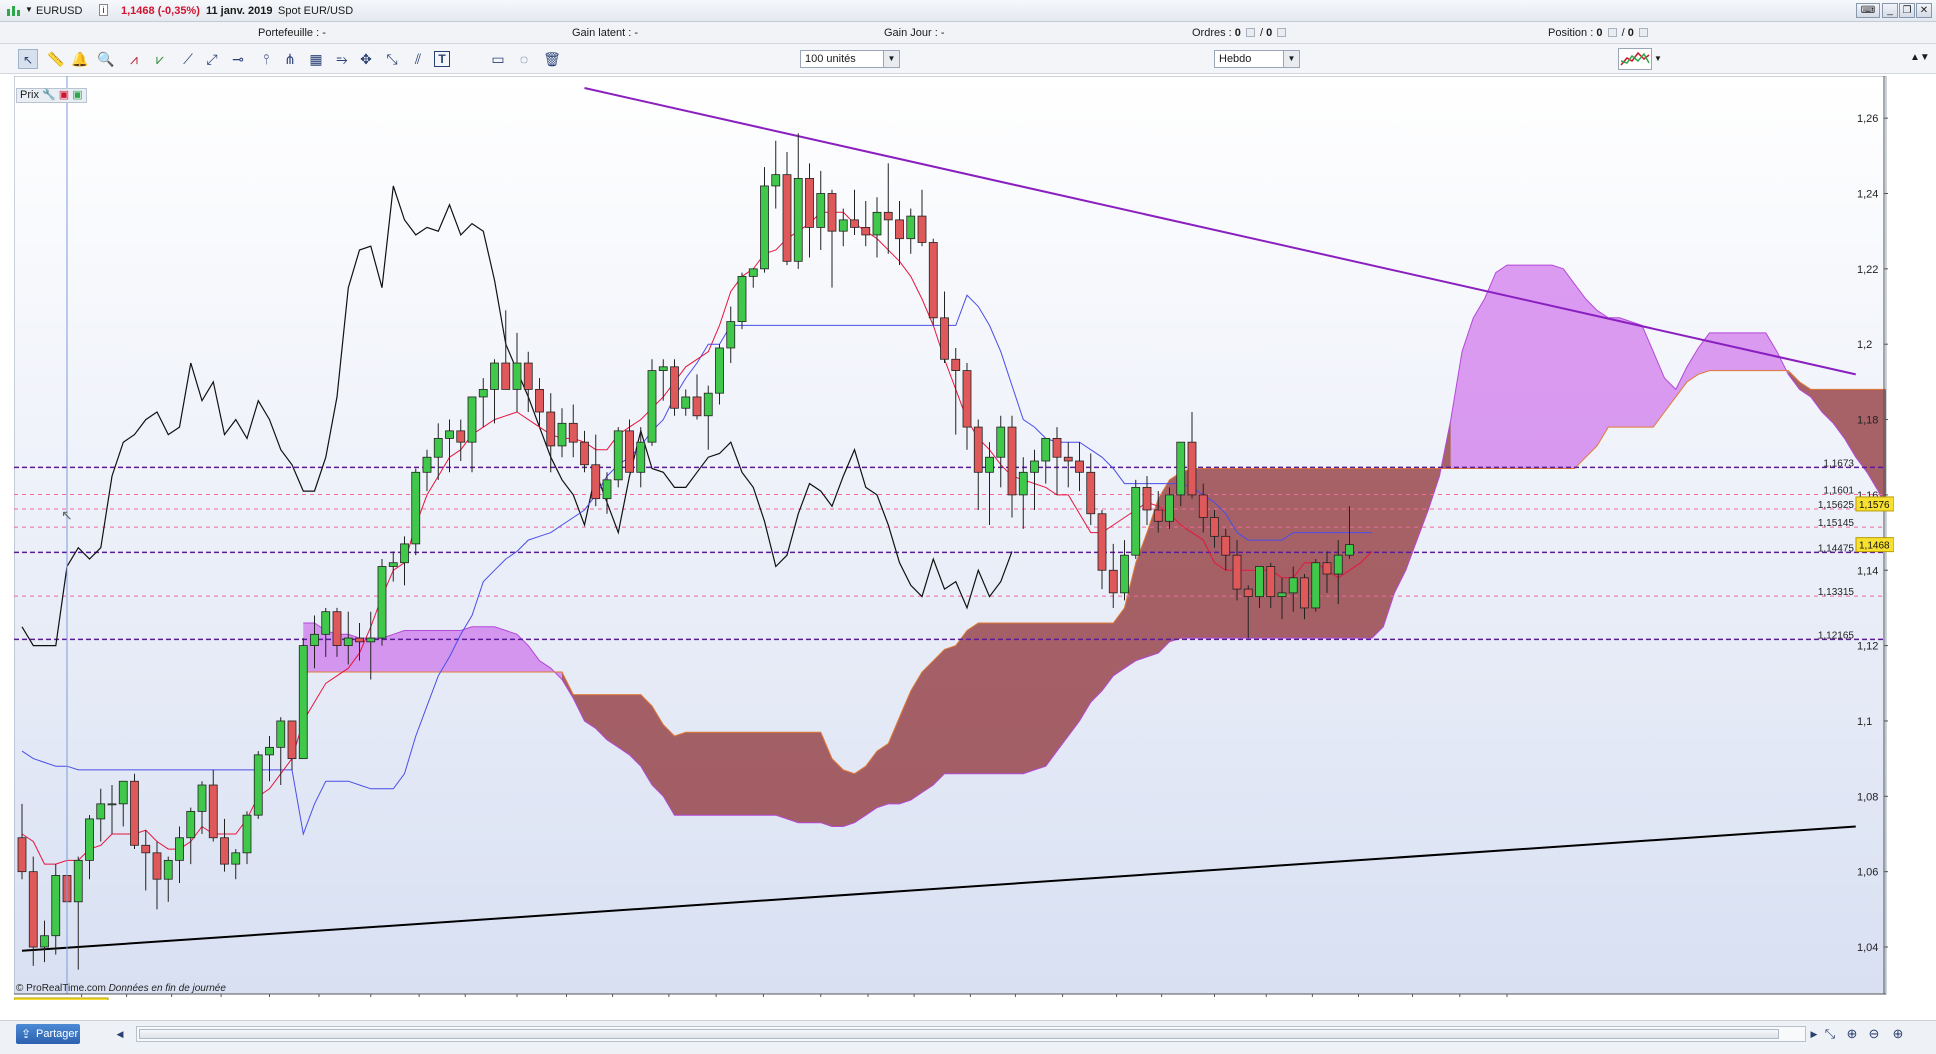  I want to click on alert-bell-icon: 🔔, so click(80, 59).